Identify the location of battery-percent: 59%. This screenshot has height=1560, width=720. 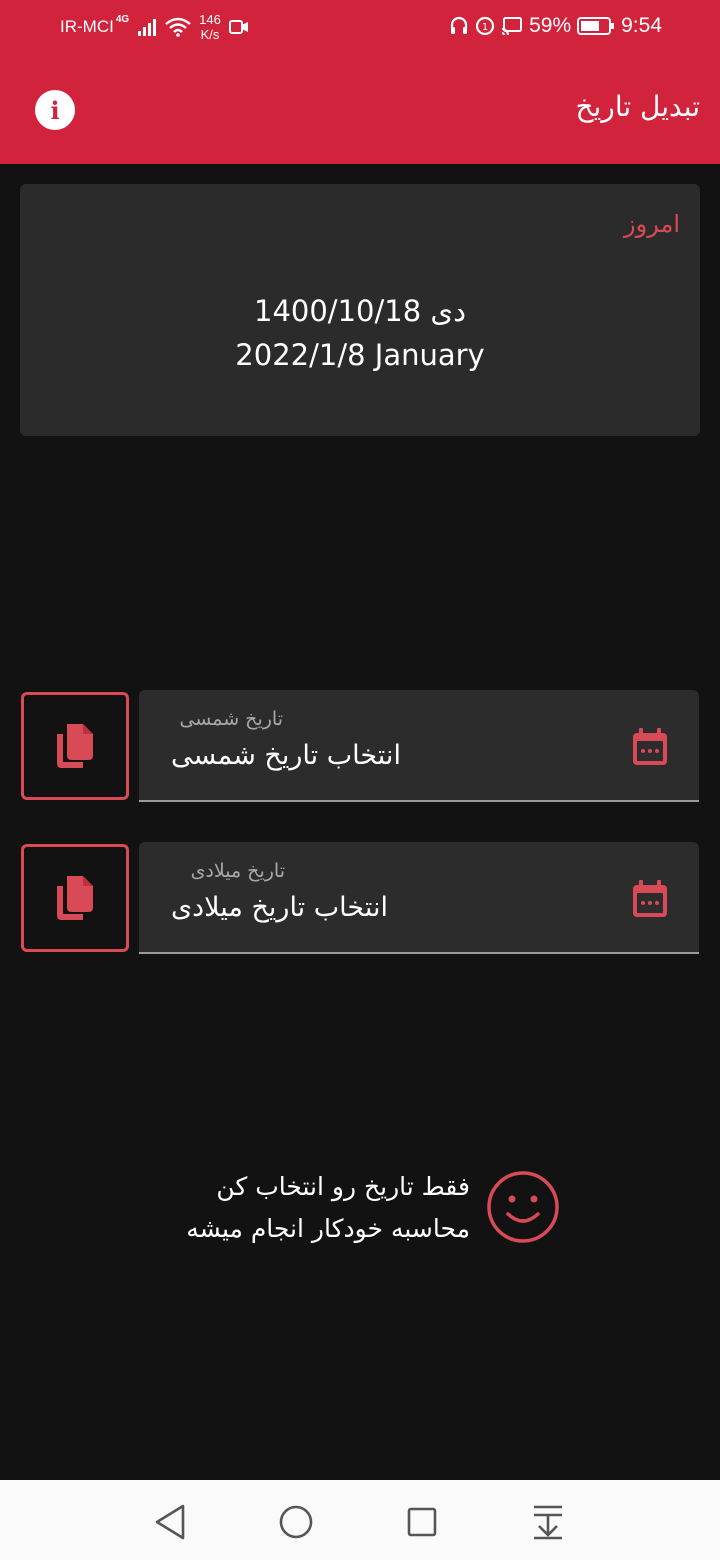
(550, 25).